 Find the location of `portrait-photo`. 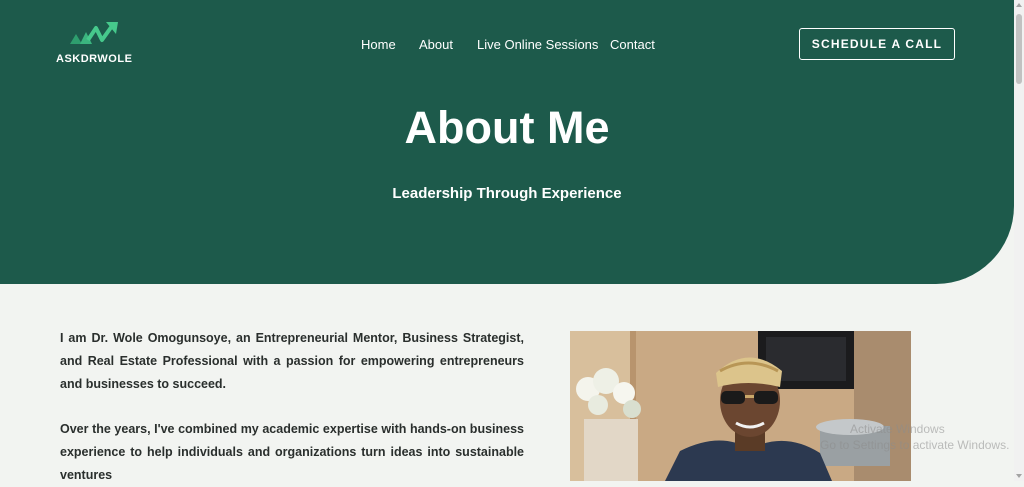

portrait-photo is located at coordinates (740, 406).